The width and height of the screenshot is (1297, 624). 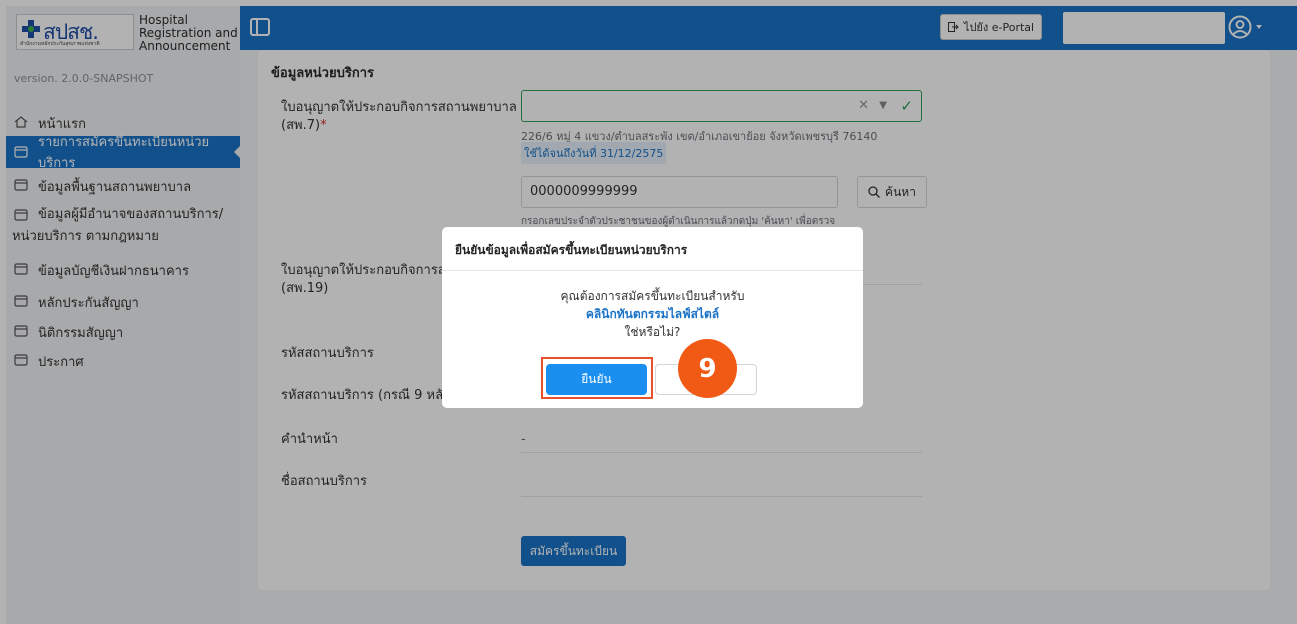 I want to click on dialog-message-line1: คุณต้องการสมัครขึ้นทะเบียนสำหรับ, so click(x=652, y=296).